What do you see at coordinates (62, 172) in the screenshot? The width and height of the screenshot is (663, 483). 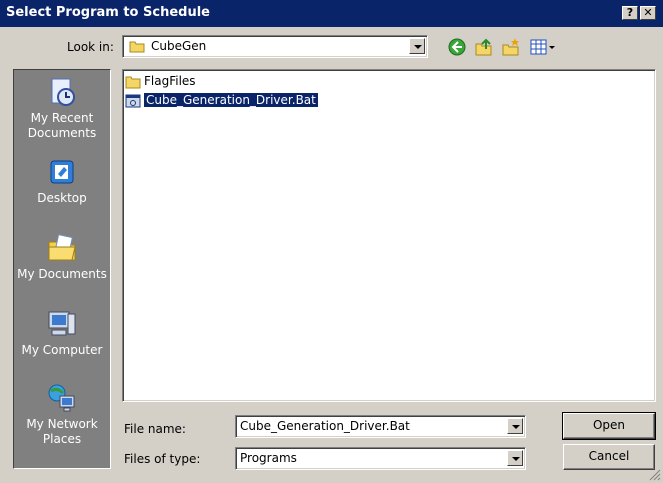 I see `desktop-icon` at bounding box center [62, 172].